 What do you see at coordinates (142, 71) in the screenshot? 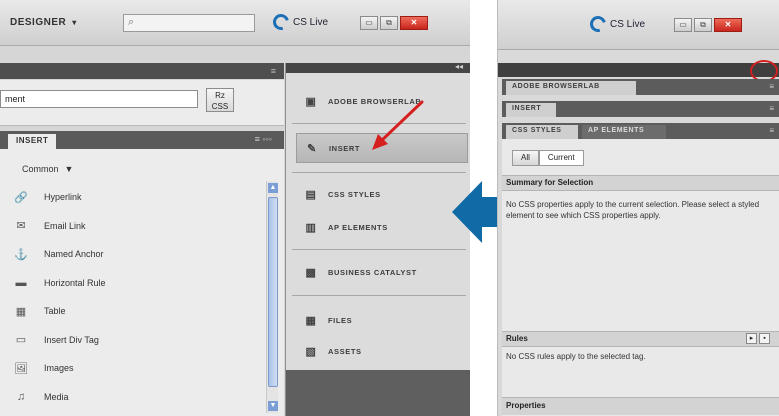
I see `panel-title-strip: ≡` at bounding box center [142, 71].